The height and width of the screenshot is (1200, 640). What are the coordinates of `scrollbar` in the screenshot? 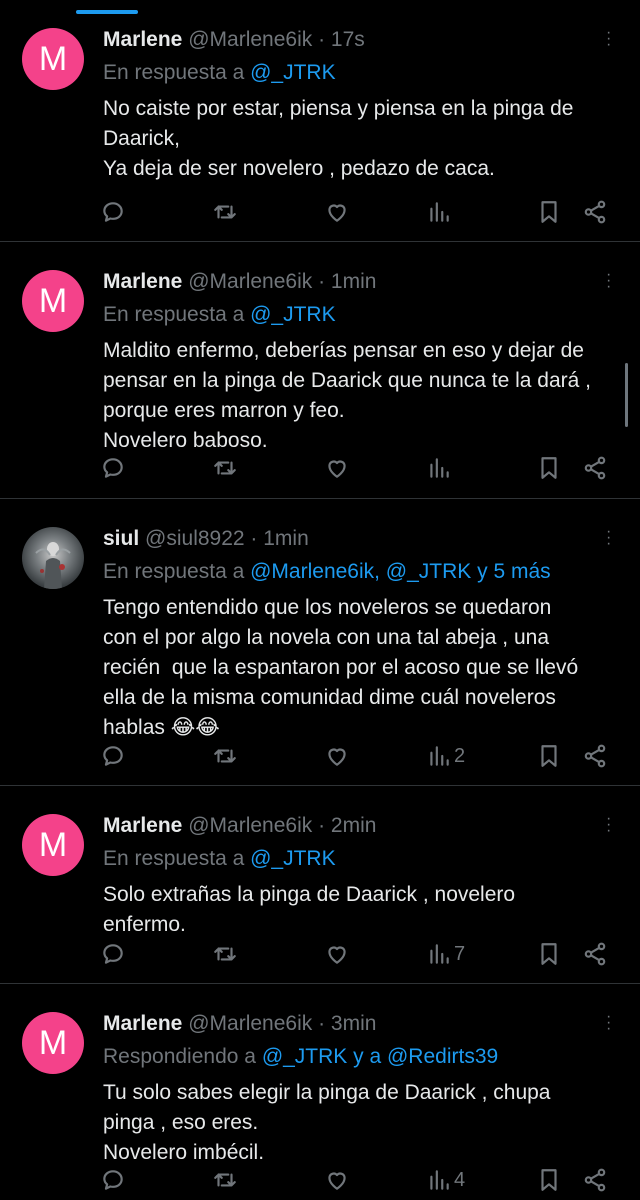 It's located at (626, 395).